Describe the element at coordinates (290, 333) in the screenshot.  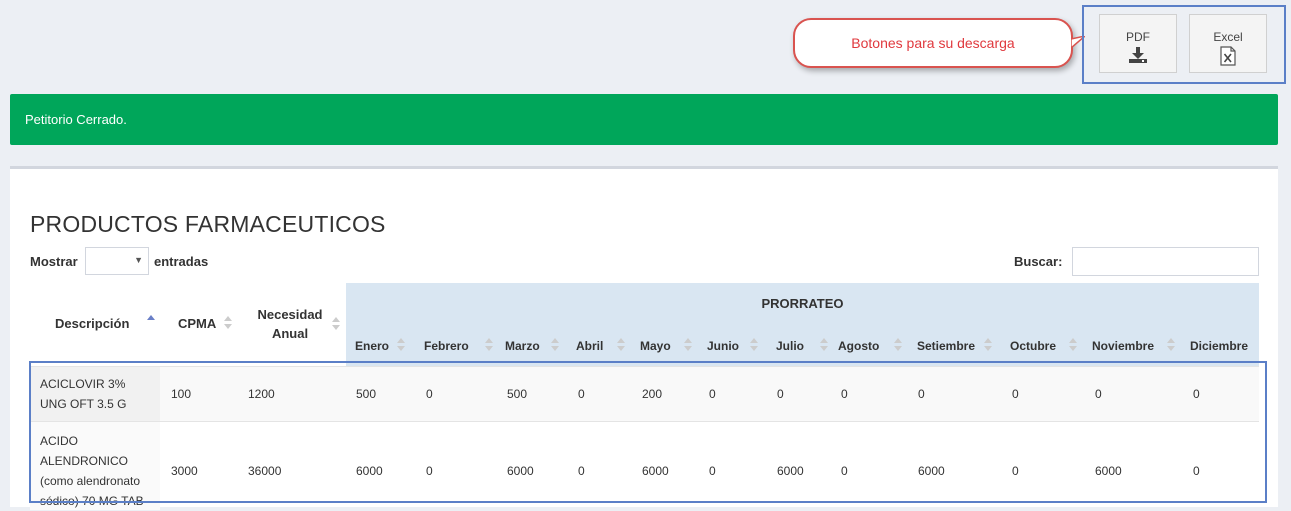
I see `necesidad-line2: Anual` at that location.